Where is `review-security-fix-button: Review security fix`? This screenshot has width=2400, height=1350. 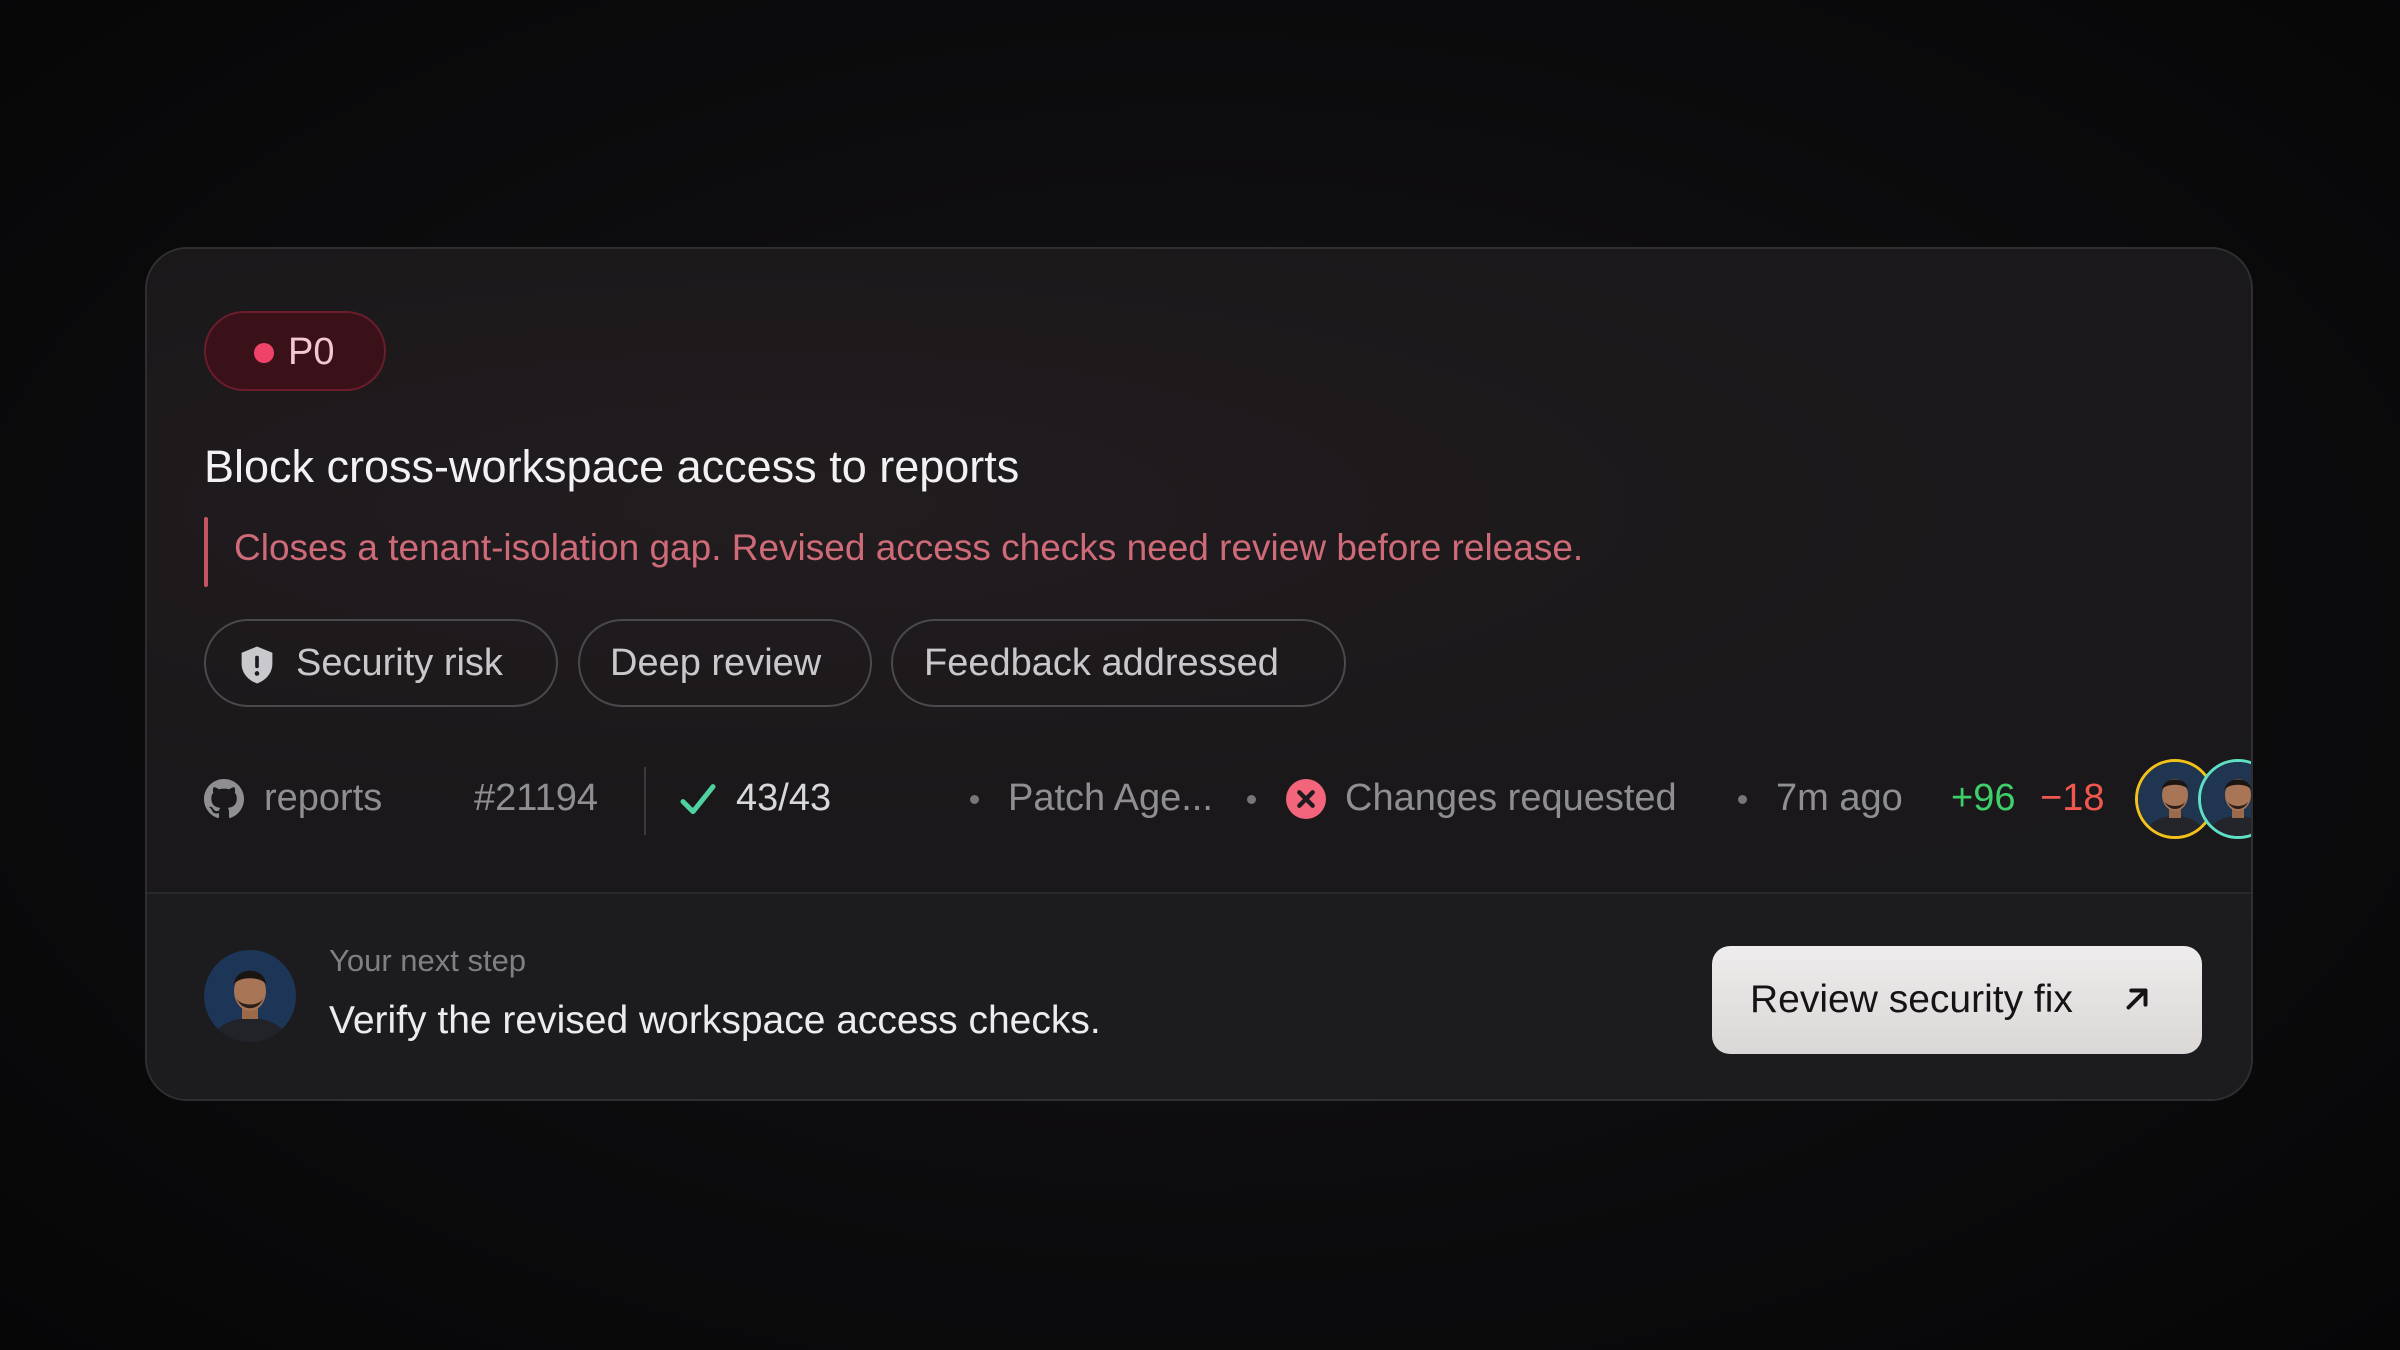 review-security-fix-button: Review security fix is located at coordinates (1957, 1000).